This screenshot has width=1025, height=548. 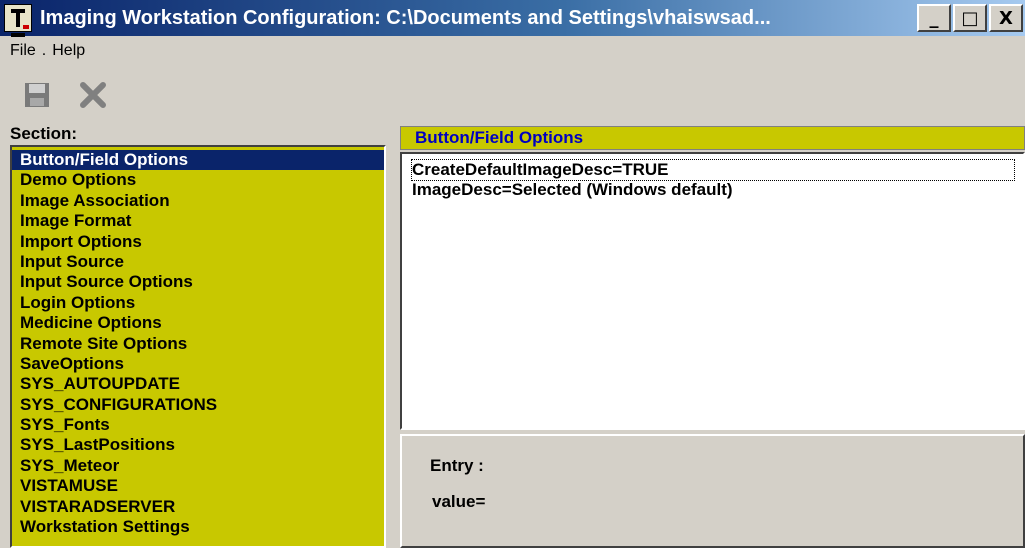 I want to click on maximize-button: □, so click(x=970, y=18).